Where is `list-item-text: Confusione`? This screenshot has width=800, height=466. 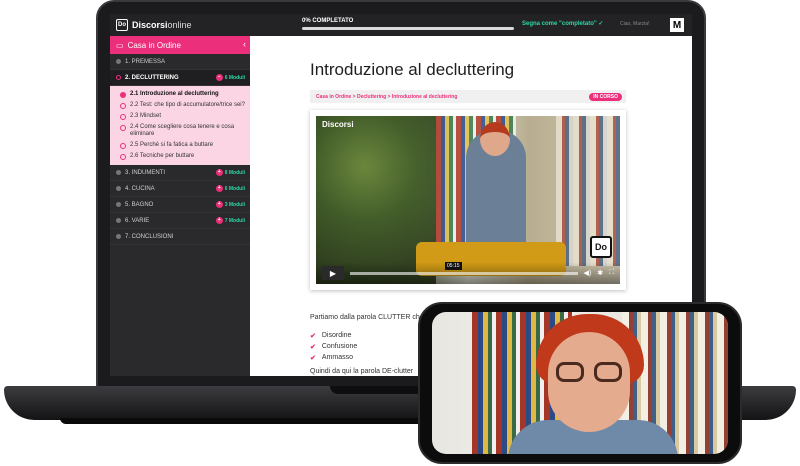
list-item-text: Confusione is located at coordinates (339, 346).